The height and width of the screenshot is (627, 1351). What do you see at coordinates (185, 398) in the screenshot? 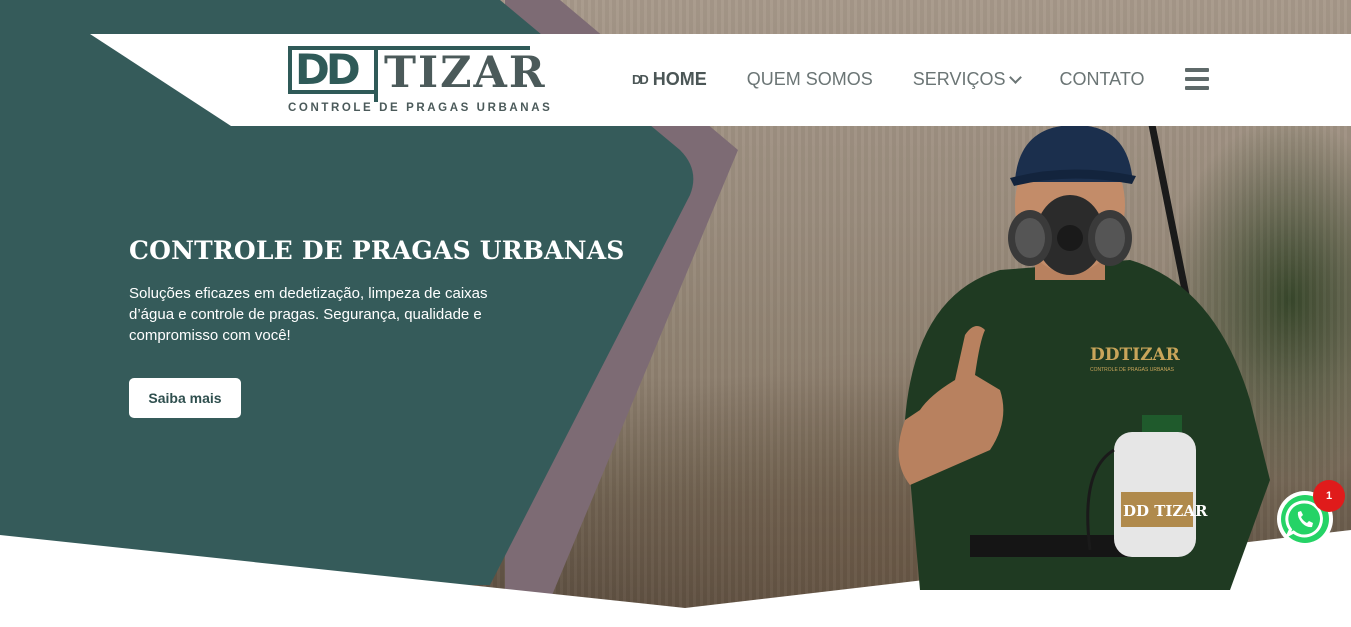
I see `saiba-mais-button: Saiba mais` at bounding box center [185, 398].